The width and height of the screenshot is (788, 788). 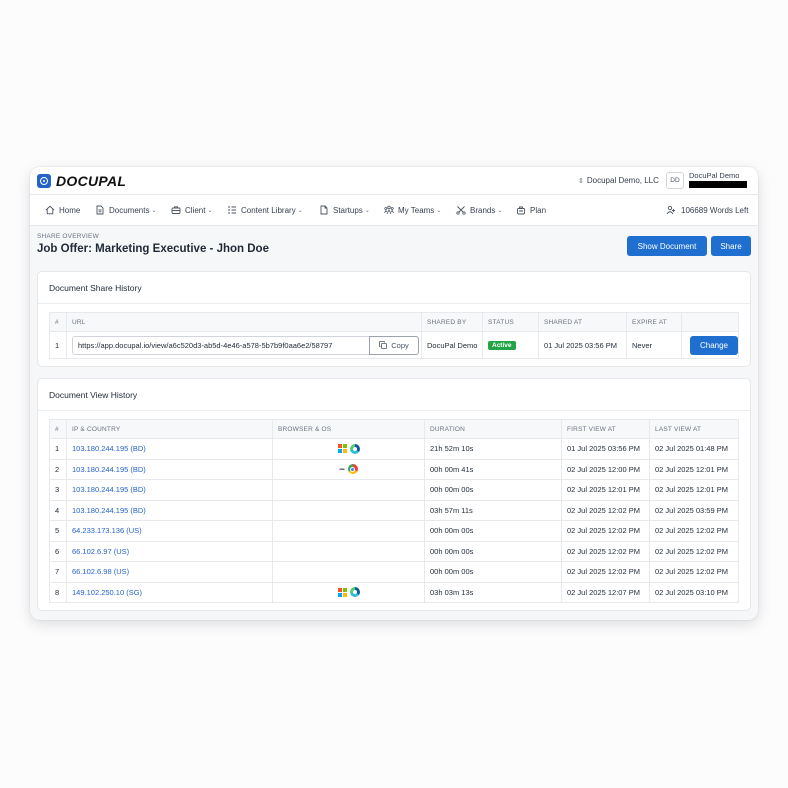 I want to click on ip-country: 66.102.6.97 (US), so click(x=169, y=551).